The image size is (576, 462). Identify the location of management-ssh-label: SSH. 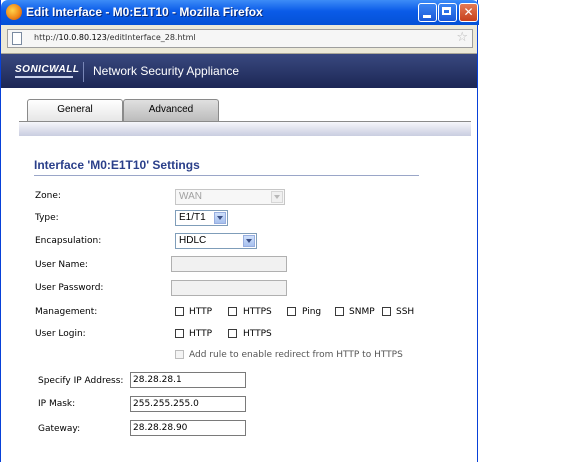
(405, 312).